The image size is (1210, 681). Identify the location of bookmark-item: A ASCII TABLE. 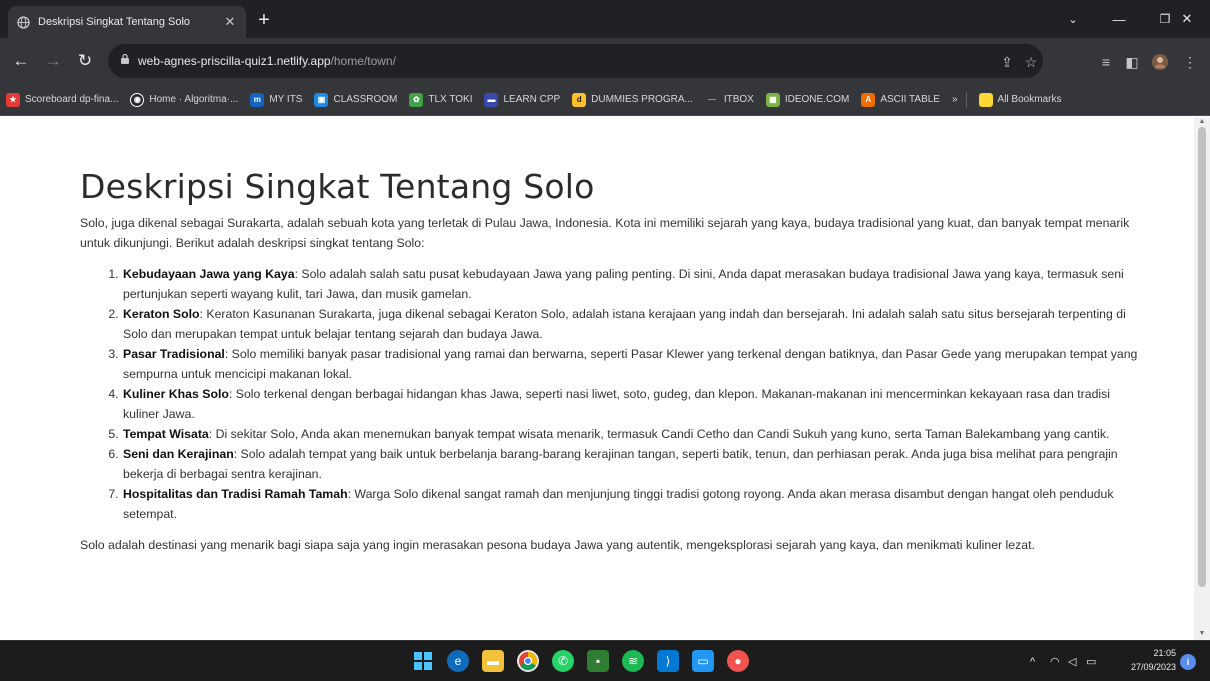
(900, 99).